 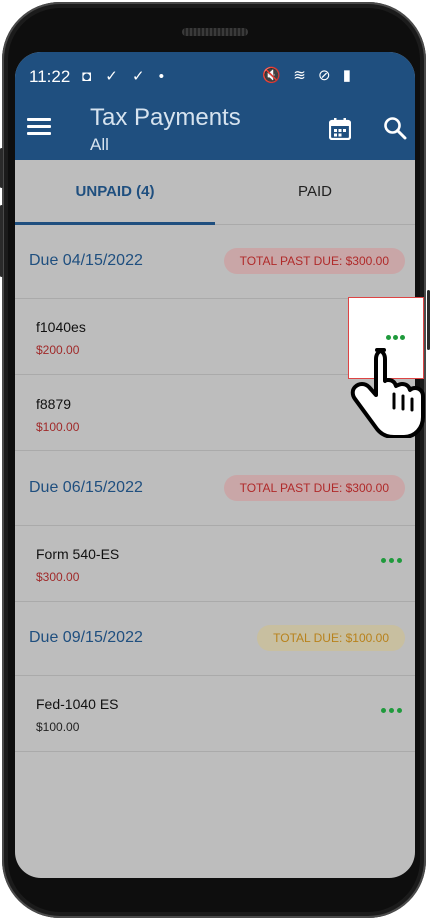 I want to click on tab-bar: UNPAID (4) PAID, so click(x=215, y=192).